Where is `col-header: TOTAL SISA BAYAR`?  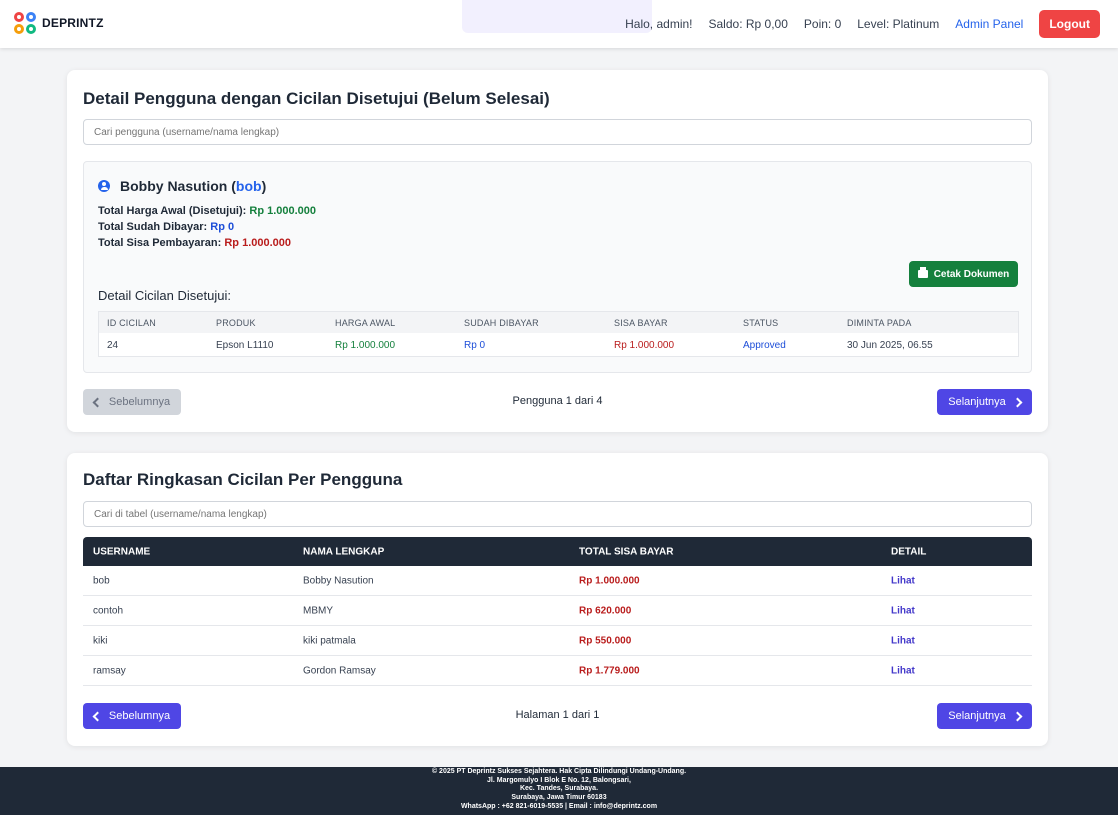
col-header: TOTAL SISA BAYAR is located at coordinates (626, 551).